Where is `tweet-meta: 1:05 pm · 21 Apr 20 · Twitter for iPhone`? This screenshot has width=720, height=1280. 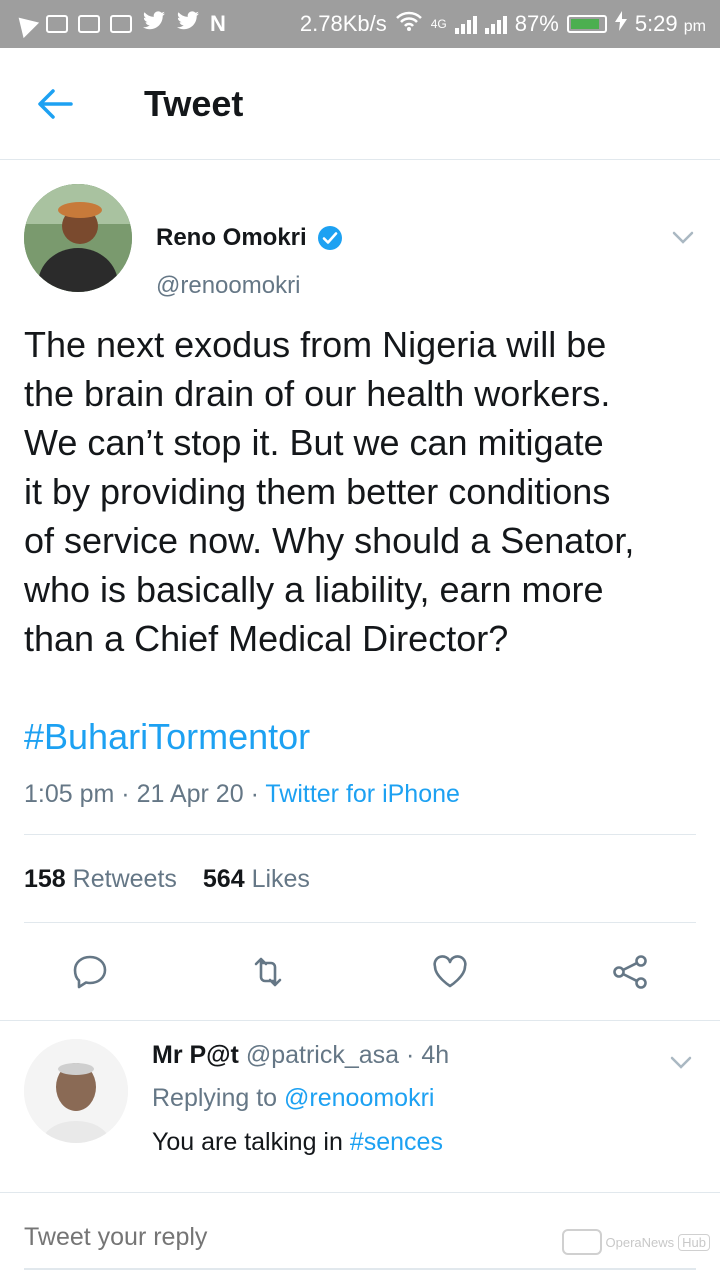
tweet-meta: 1:05 pm · 21 Apr 20 · Twitter for iPhone is located at coordinates (242, 794).